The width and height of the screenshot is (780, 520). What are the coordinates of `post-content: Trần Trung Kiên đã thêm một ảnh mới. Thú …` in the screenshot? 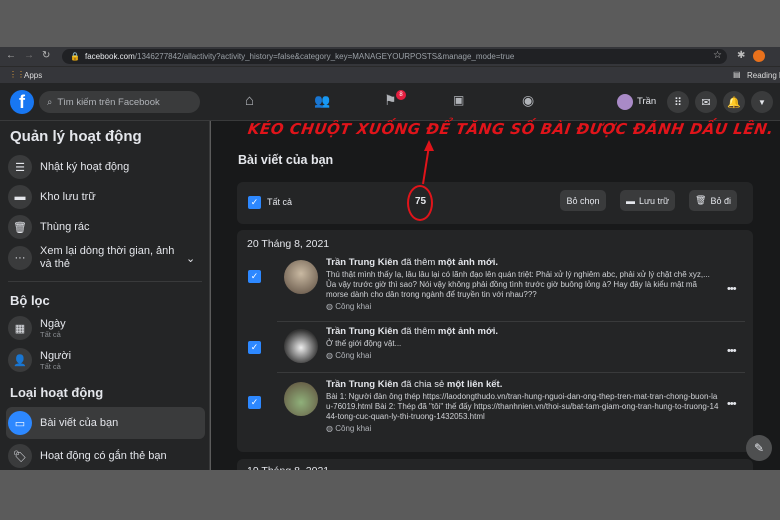 It's located at (523, 285).